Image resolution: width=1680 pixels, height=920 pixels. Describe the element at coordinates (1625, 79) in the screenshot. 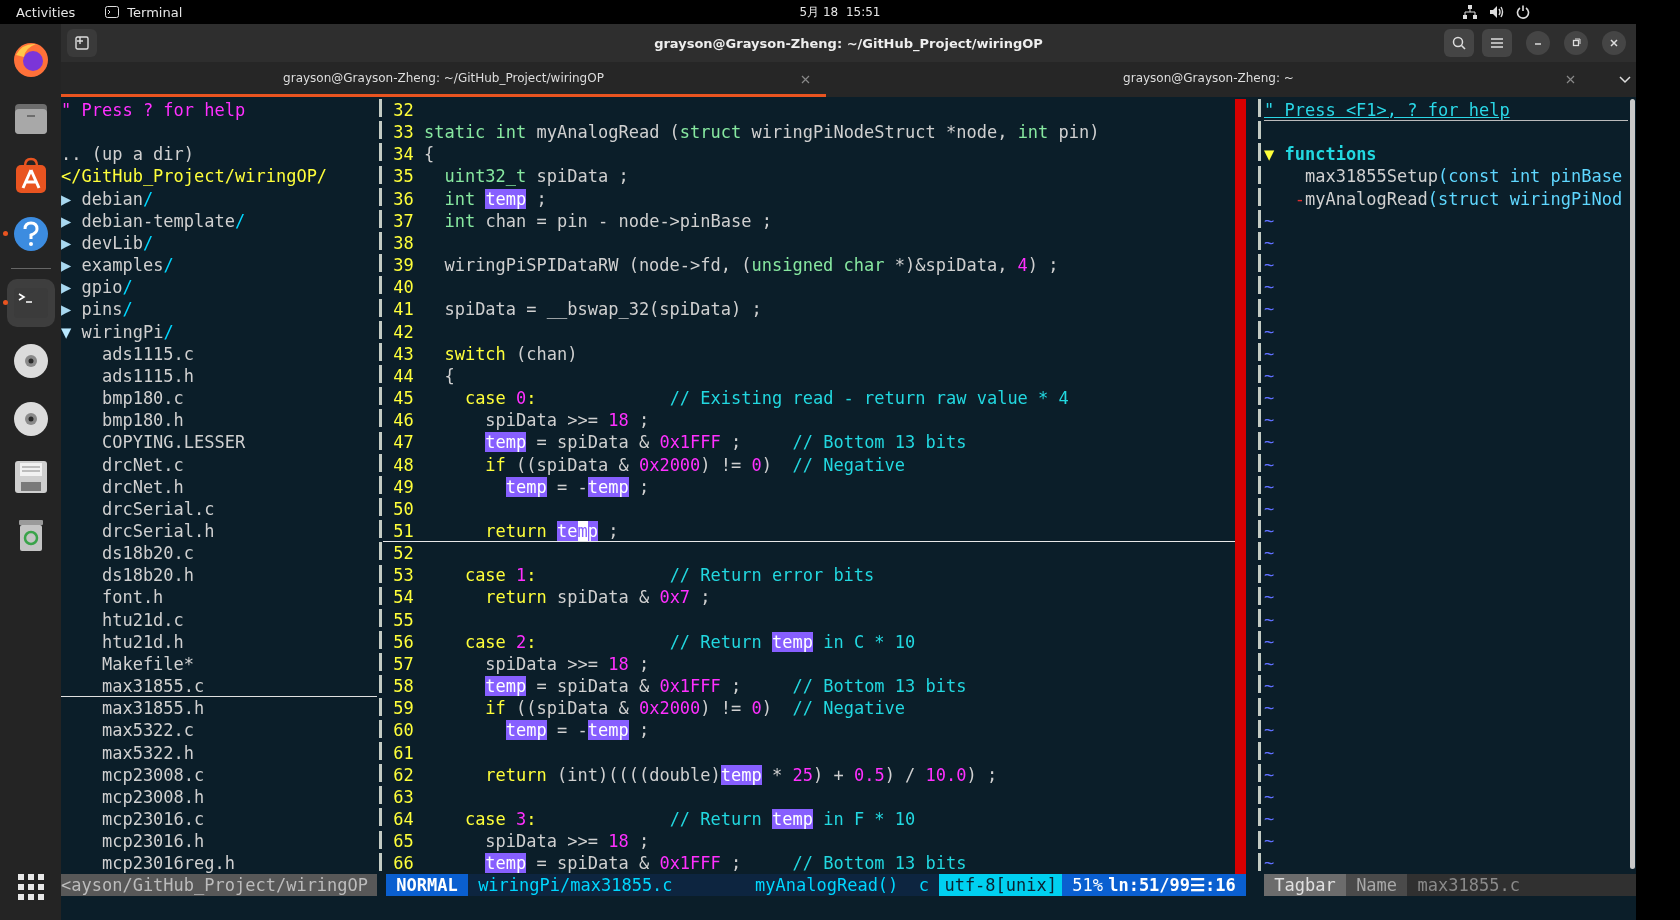

I see `chevron-down-icon` at that location.